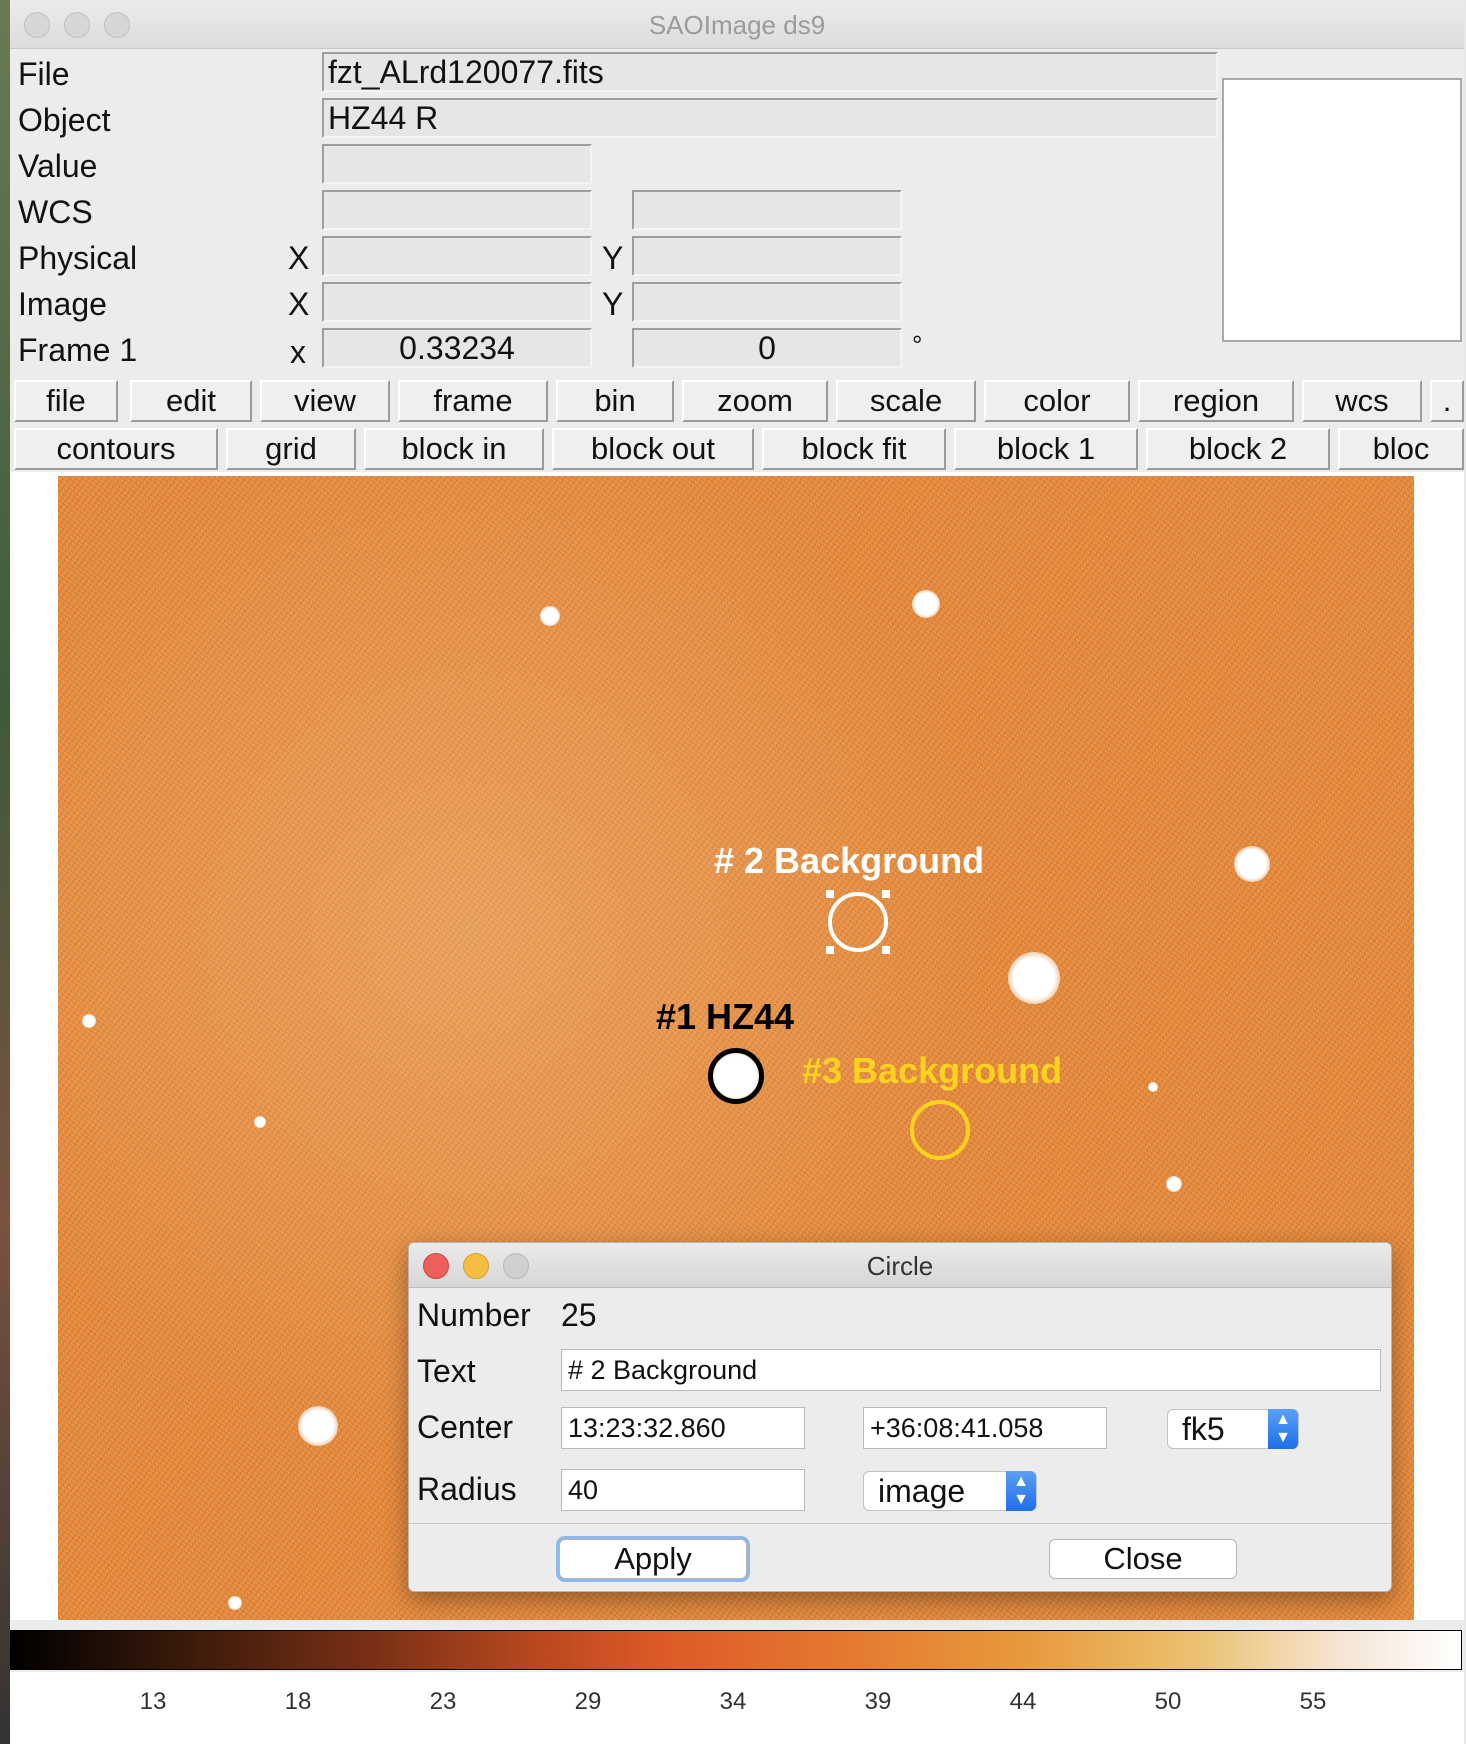  What do you see at coordinates (62, 304) in the screenshot?
I see `image-label: Image` at bounding box center [62, 304].